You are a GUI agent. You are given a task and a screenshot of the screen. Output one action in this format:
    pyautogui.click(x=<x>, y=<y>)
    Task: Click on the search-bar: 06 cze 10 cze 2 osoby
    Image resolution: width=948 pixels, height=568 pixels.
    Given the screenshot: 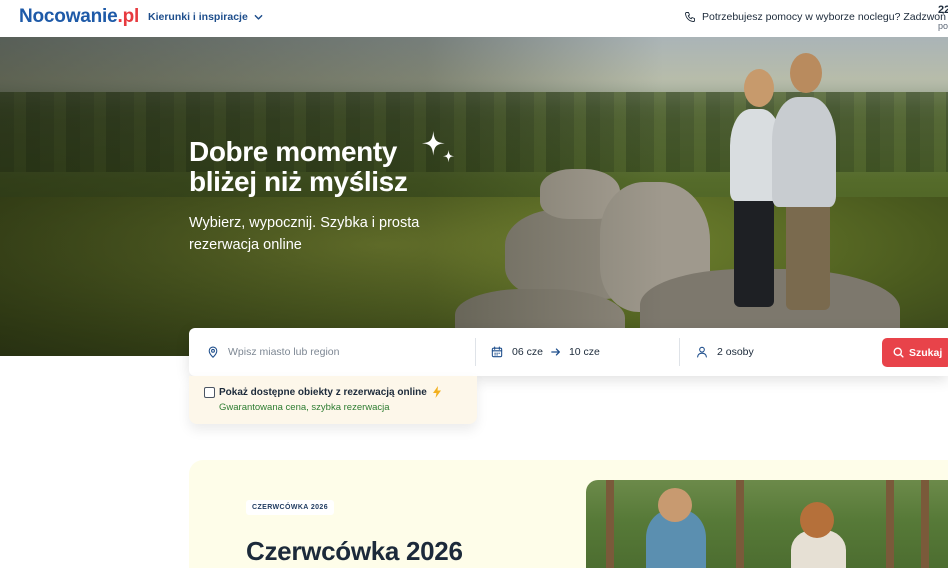 What is the action you would take?
    pyautogui.click(x=568, y=352)
    